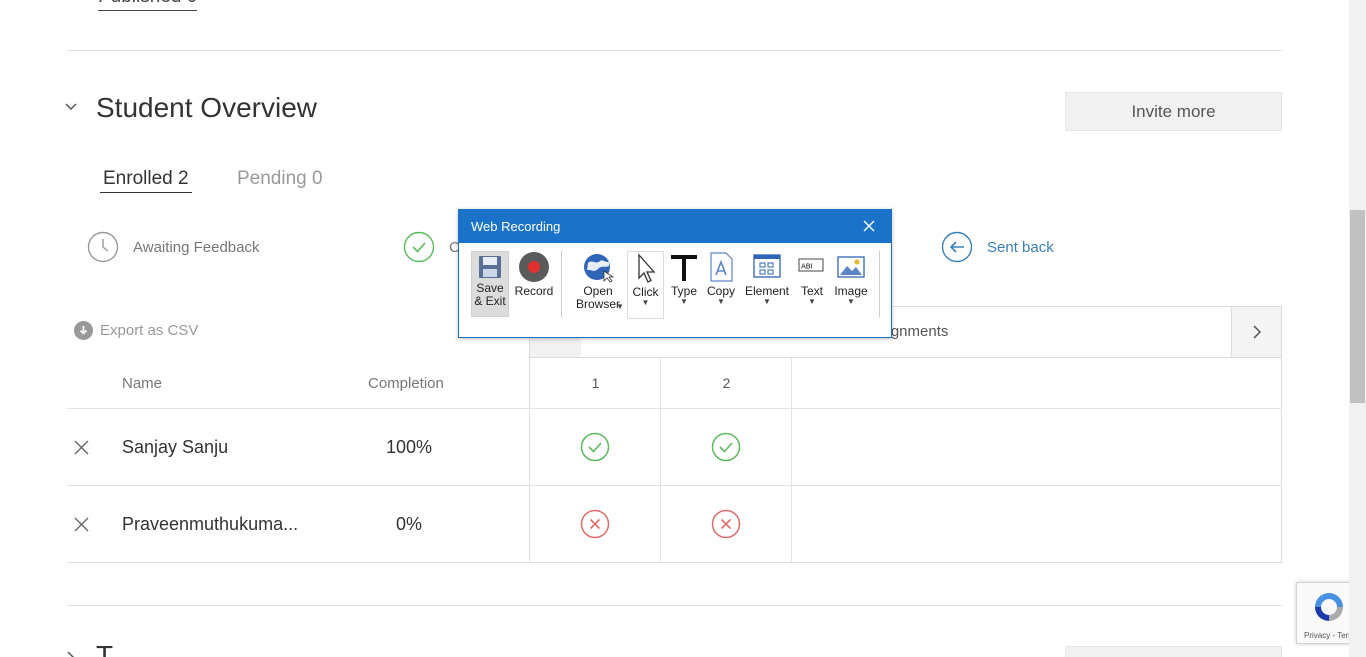 Image resolution: width=1366 pixels, height=657 pixels. Describe the element at coordinates (807, 267) in the screenshot. I see `svg-text: ABI` at that location.